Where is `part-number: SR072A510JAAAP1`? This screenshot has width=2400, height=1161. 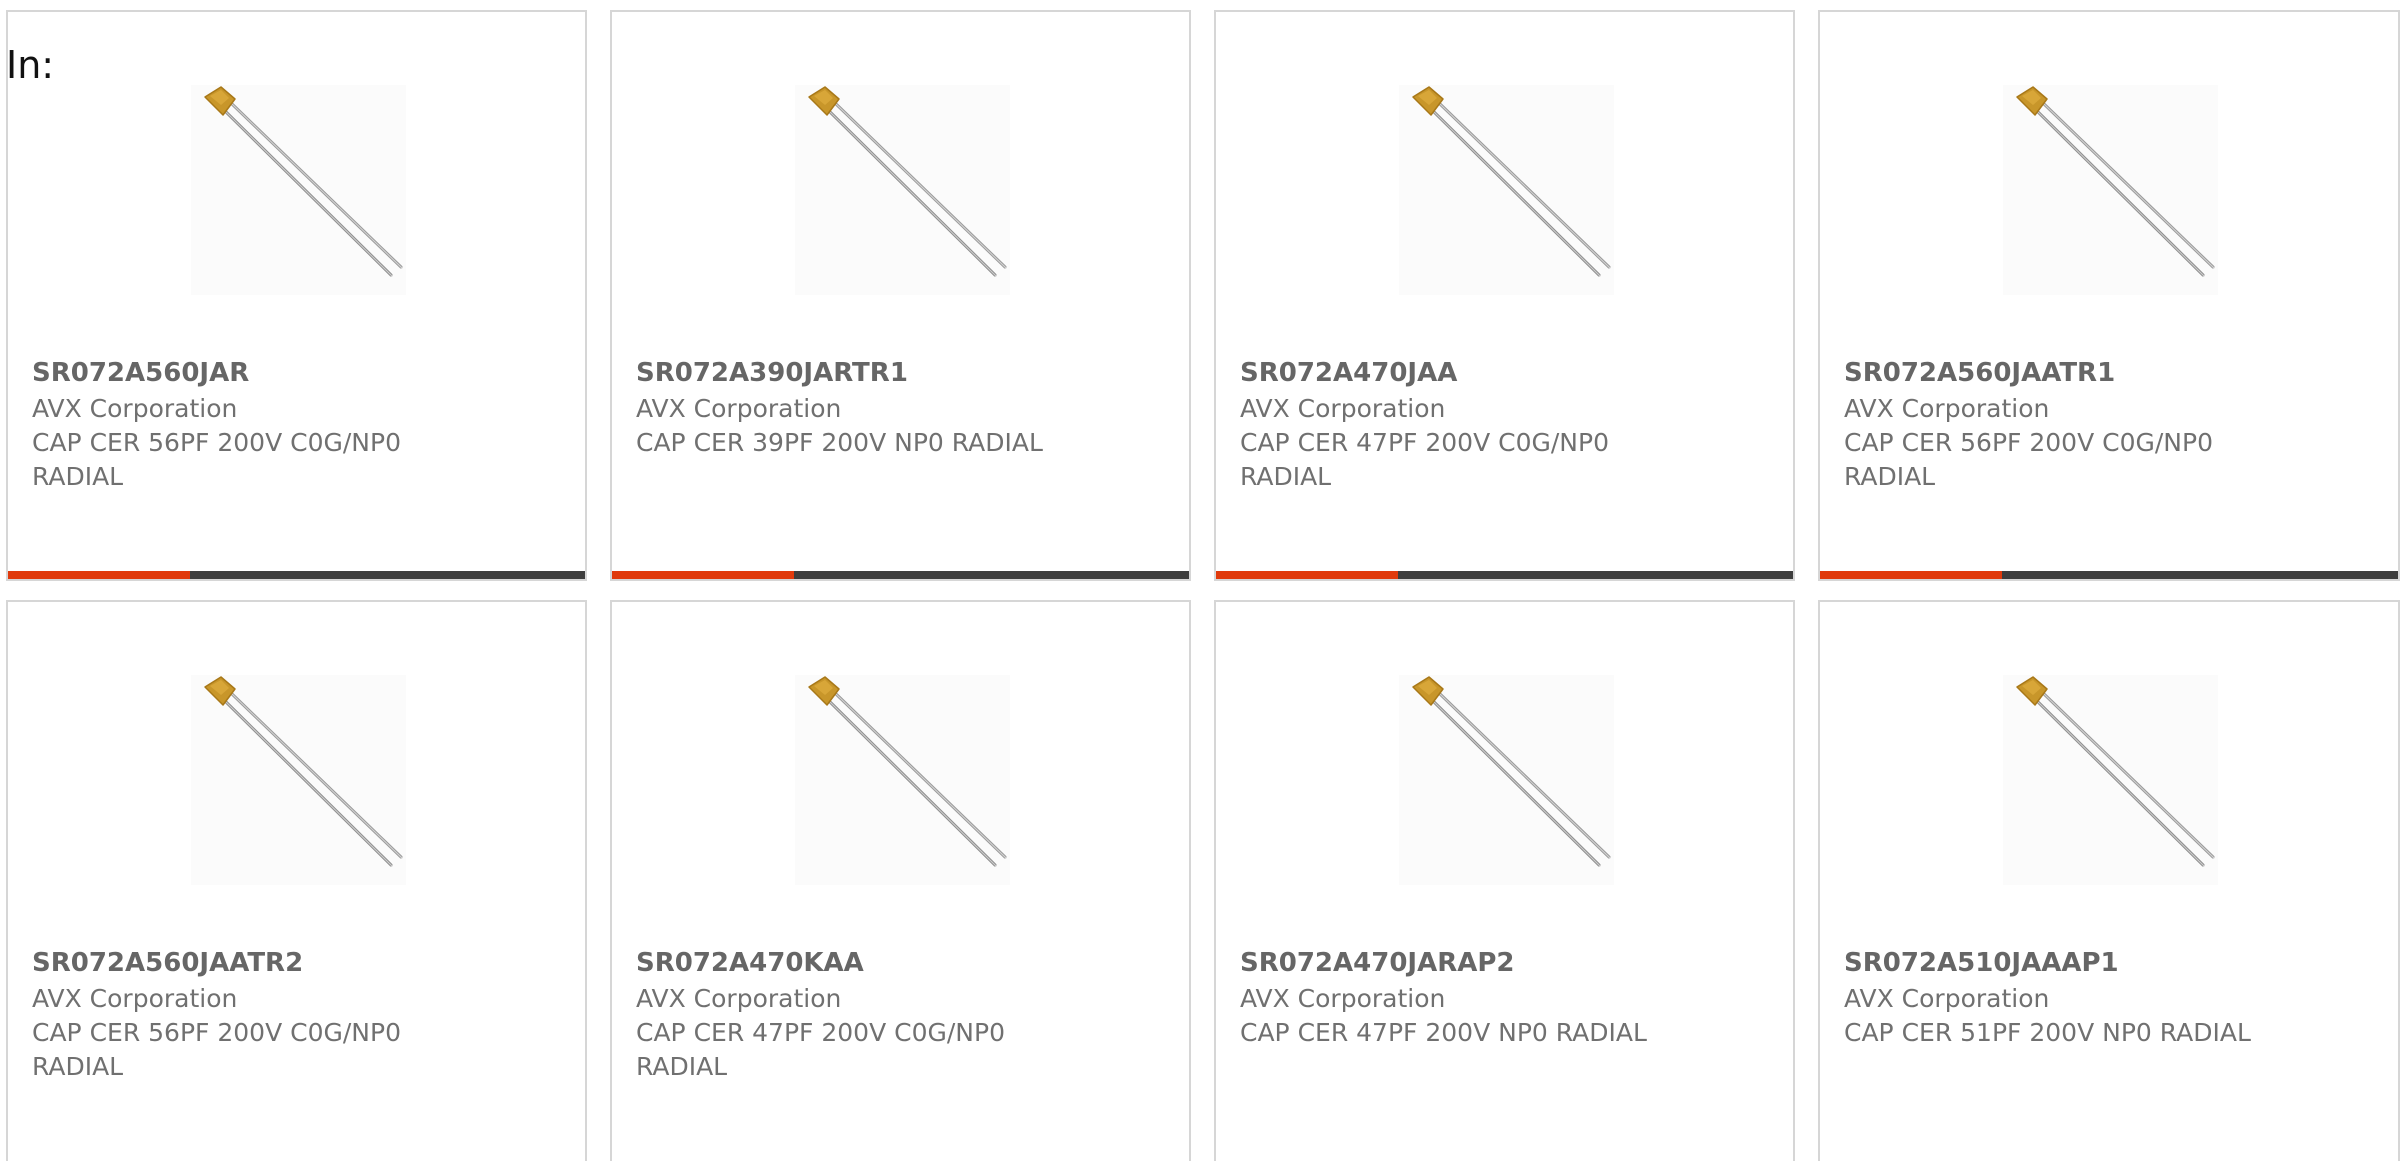
part-number: SR072A510JAAAP1 is located at coordinates (1981, 963).